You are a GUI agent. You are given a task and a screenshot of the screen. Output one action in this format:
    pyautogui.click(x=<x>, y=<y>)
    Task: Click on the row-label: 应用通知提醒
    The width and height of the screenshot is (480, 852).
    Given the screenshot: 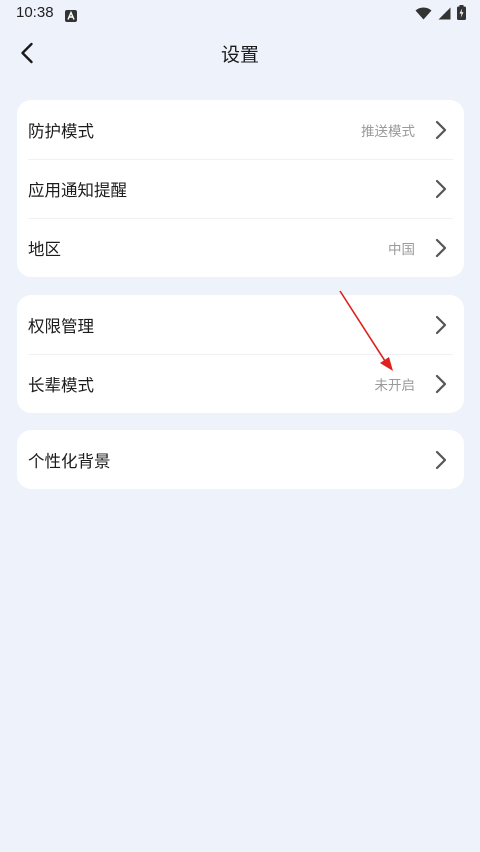 What is the action you would take?
    pyautogui.click(x=77, y=190)
    